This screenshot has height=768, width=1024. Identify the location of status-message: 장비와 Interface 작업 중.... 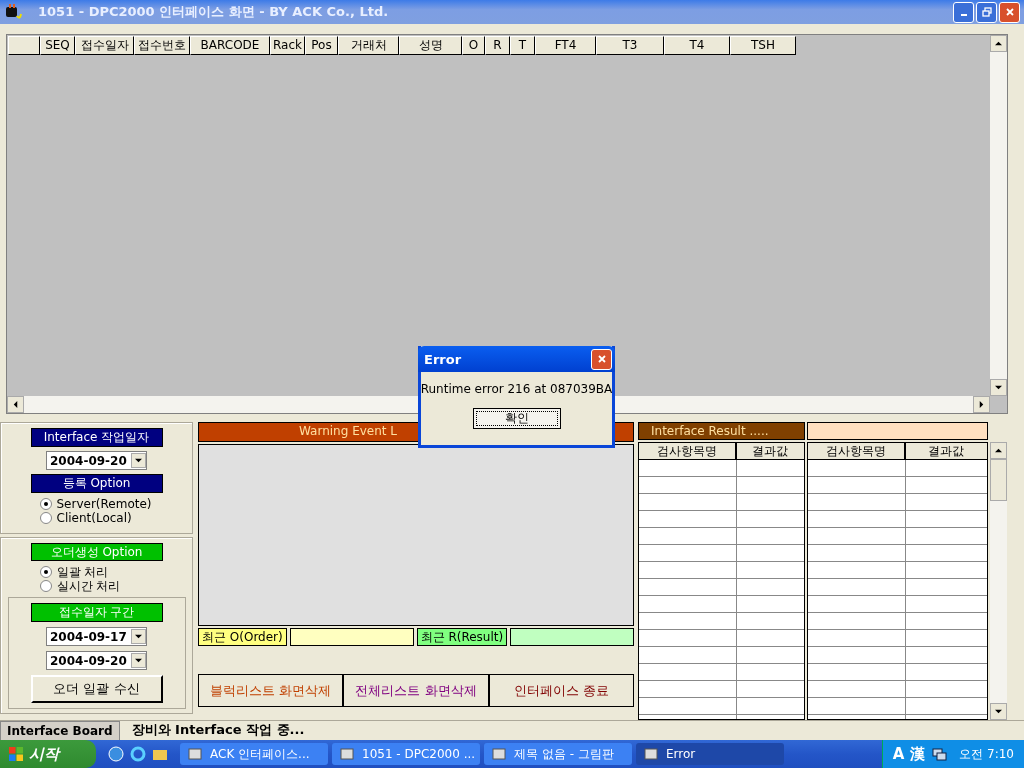
(218, 730).